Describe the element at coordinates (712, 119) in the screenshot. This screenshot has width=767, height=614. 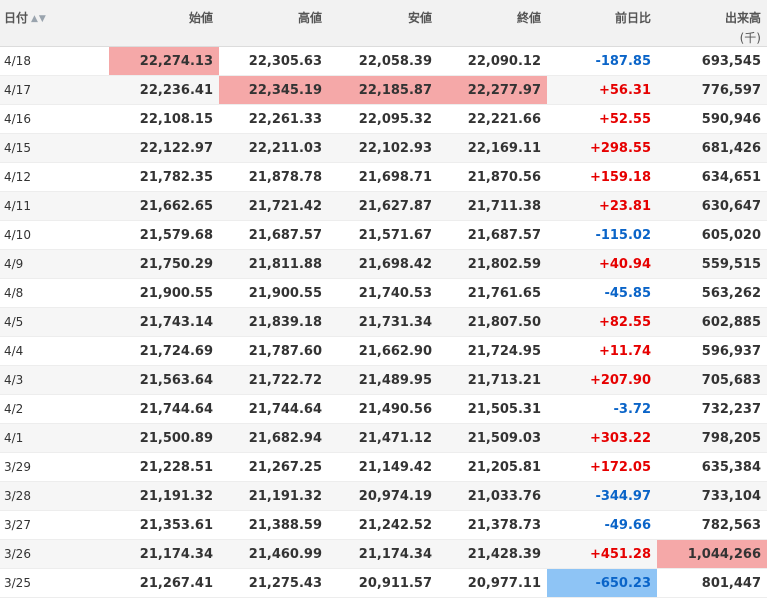
I see `volume-cell: 590,946` at that location.